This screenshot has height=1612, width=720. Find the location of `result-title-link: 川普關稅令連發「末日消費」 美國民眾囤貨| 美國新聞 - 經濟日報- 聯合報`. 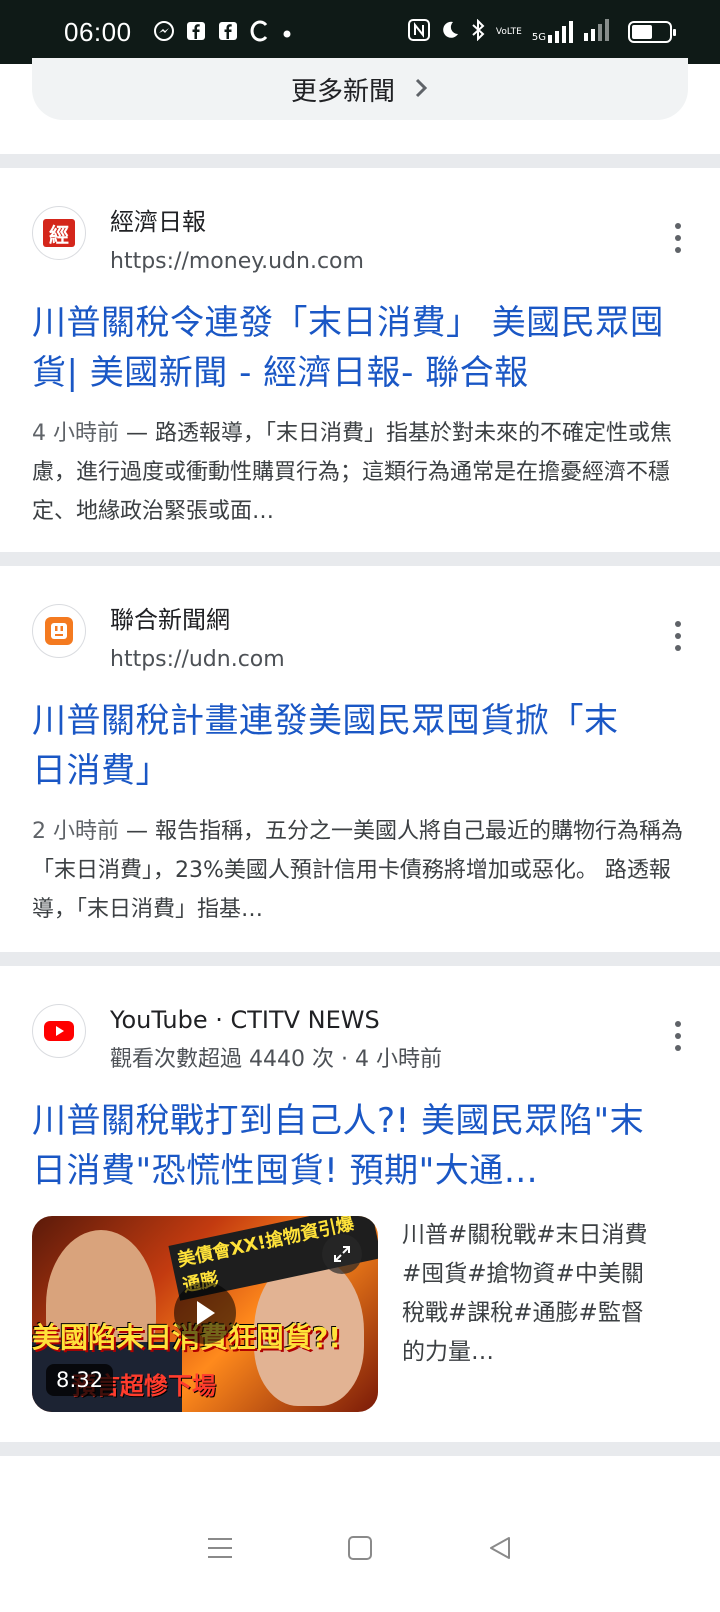

result-title-link: 川普關稅令連發「末日消費」 美國民眾囤貨| 美國新聞 - 經濟日報- 聯合報 is located at coordinates (360, 348).